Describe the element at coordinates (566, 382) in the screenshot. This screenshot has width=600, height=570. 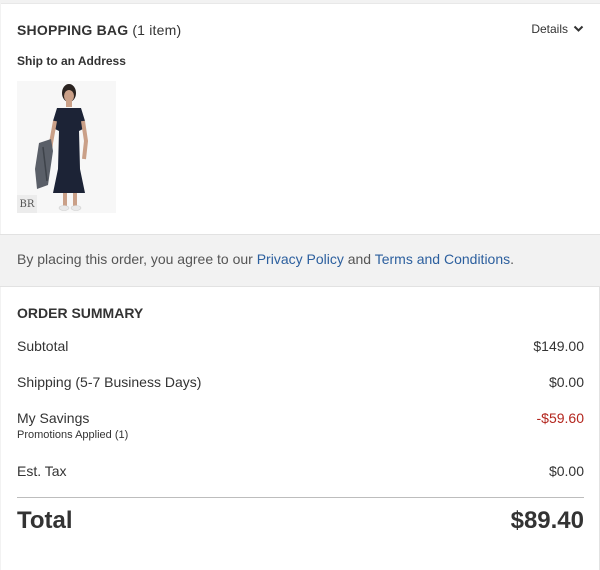
I see `shipping-value: $0.00` at that location.